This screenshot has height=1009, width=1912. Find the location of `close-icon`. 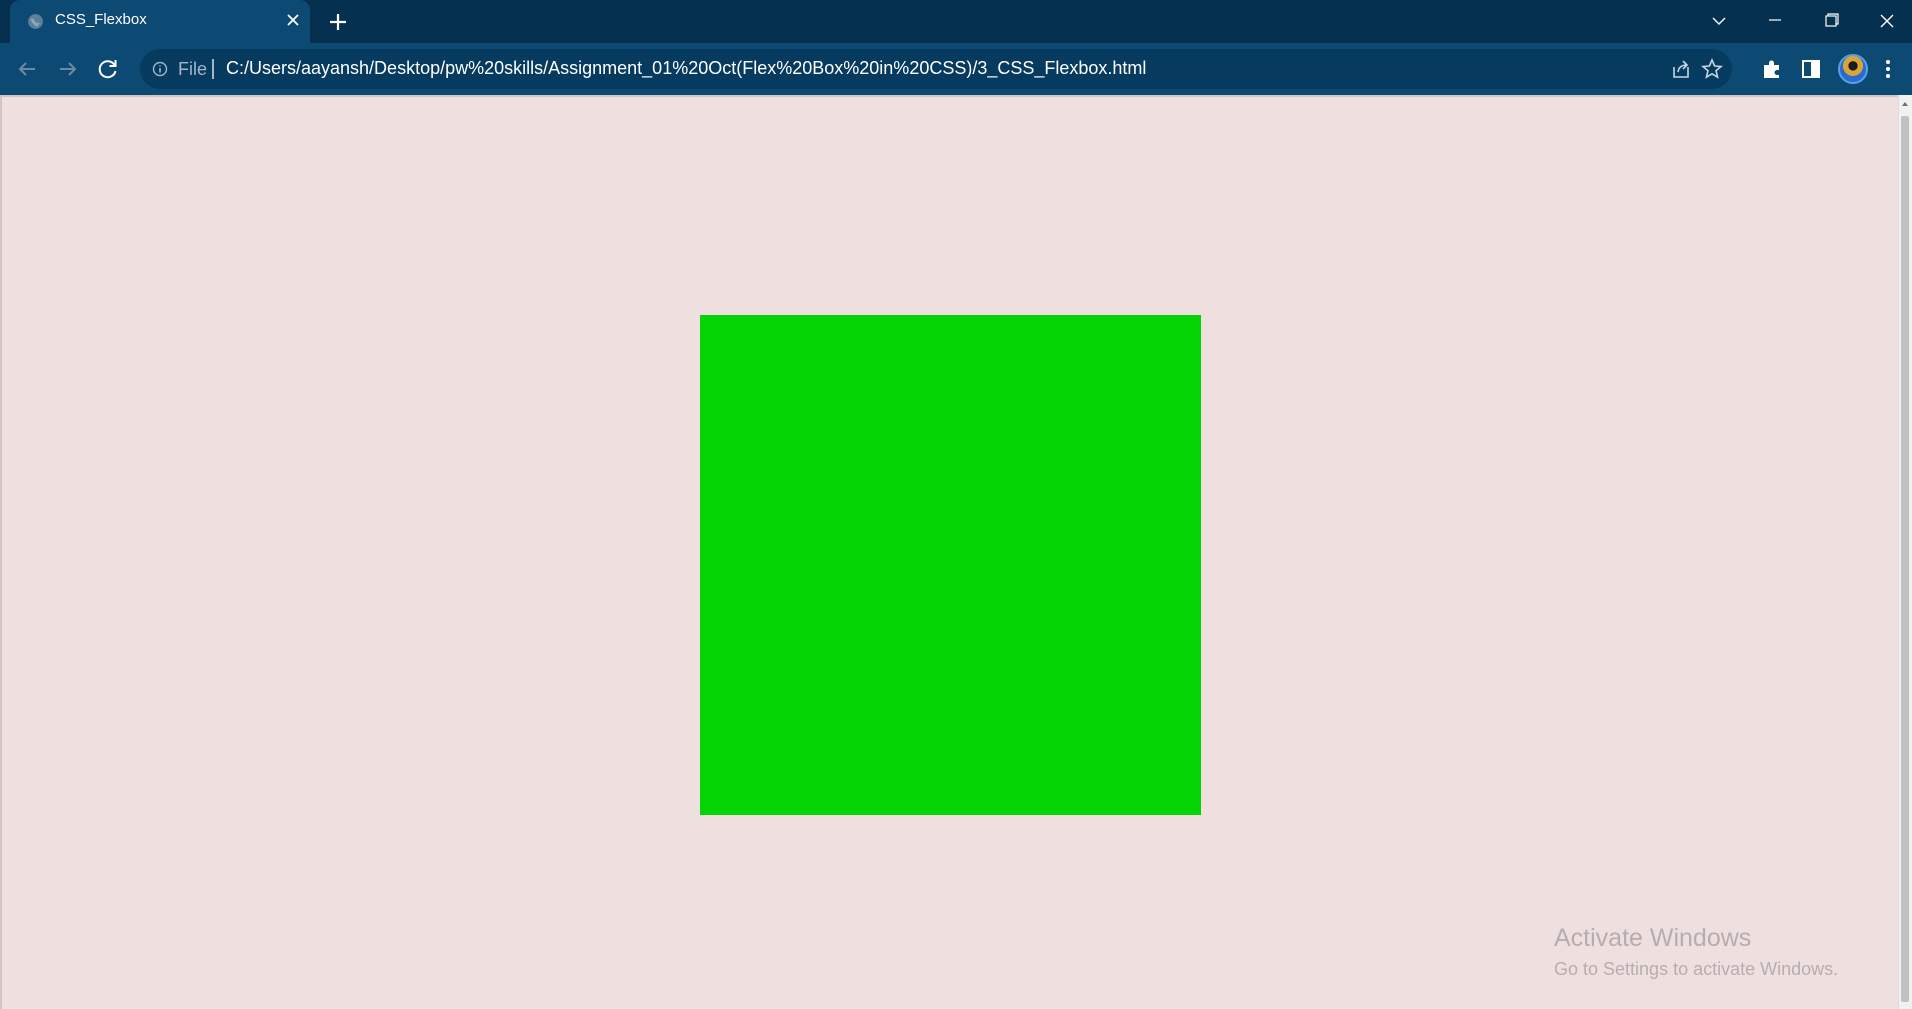

close-icon is located at coordinates (293, 20).